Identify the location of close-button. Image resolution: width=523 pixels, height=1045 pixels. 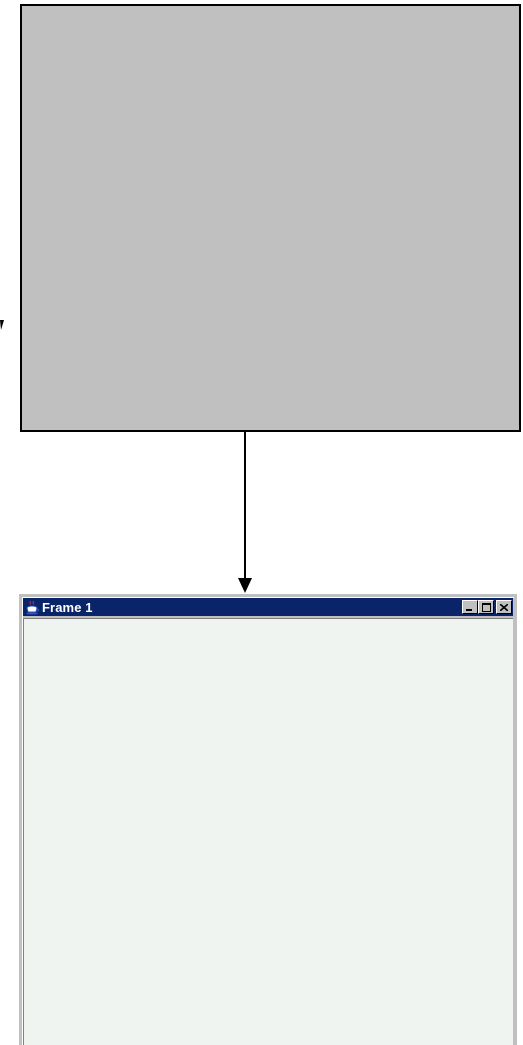
(504, 607).